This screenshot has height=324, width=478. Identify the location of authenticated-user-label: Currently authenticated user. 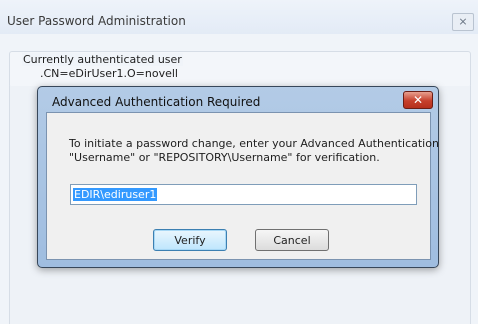
(102, 59).